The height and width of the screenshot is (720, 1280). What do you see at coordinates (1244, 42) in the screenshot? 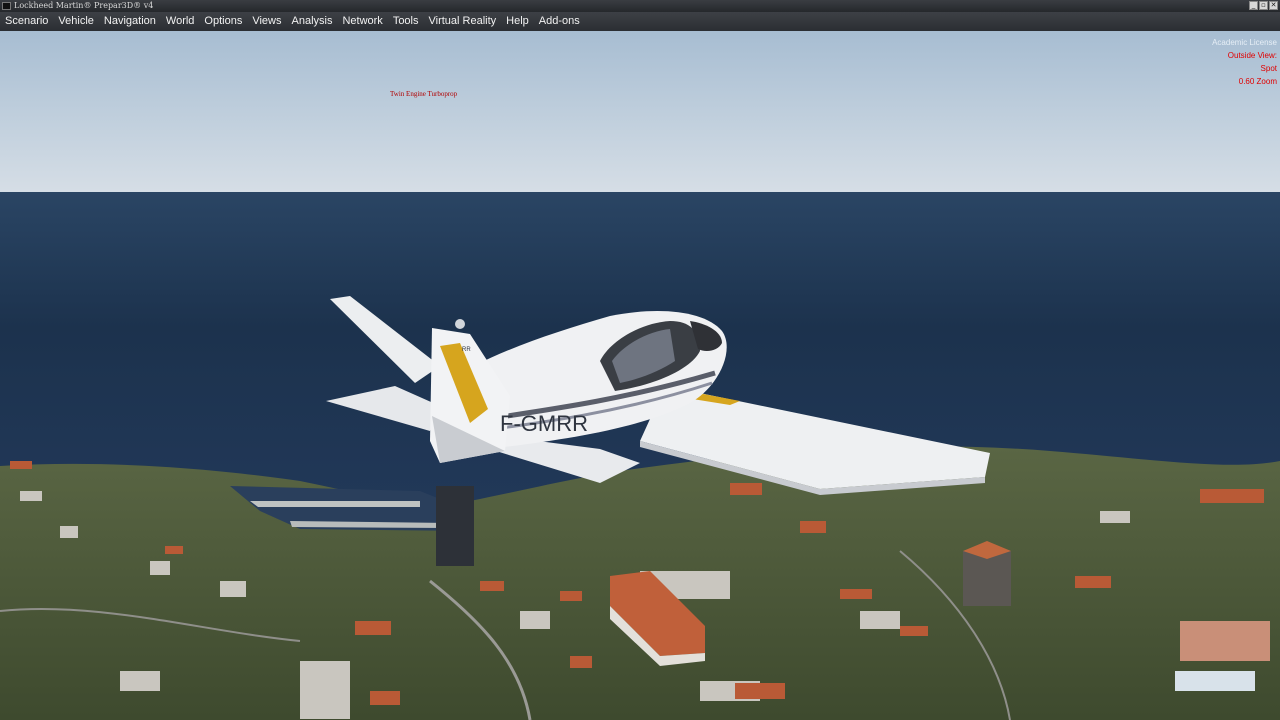
I see `license-label: Academic License` at bounding box center [1244, 42].